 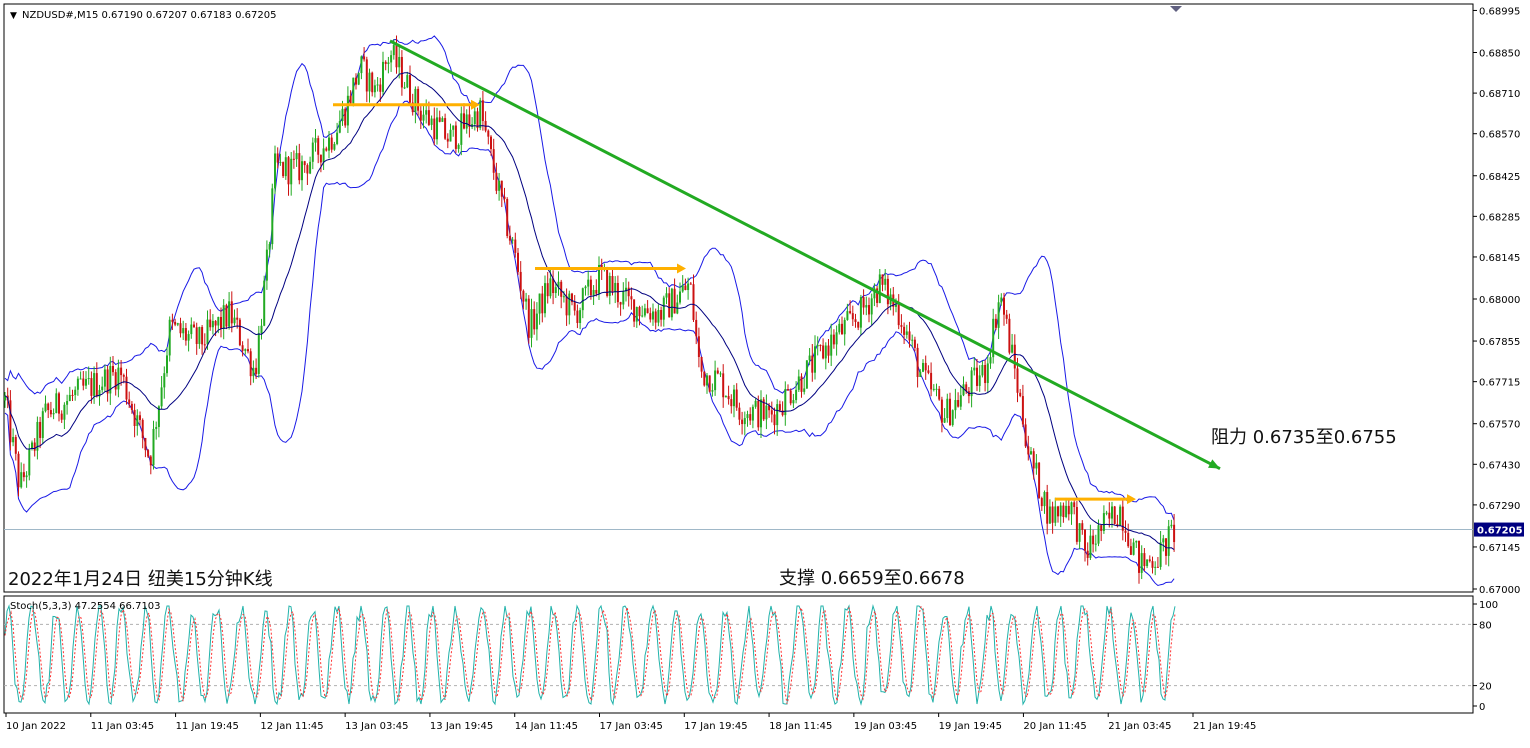 I want to click on x-tick-label: 12 Jan 11:45, so click(x=291, y=726).